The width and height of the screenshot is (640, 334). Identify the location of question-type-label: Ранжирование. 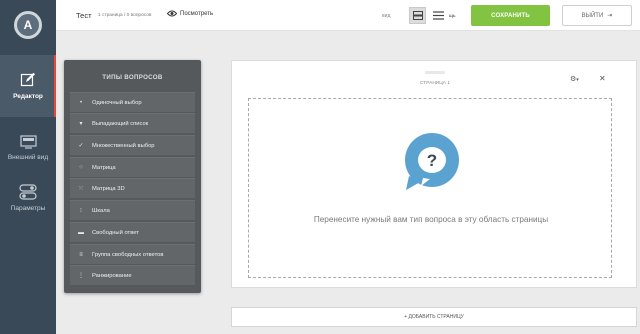
(112, 275).